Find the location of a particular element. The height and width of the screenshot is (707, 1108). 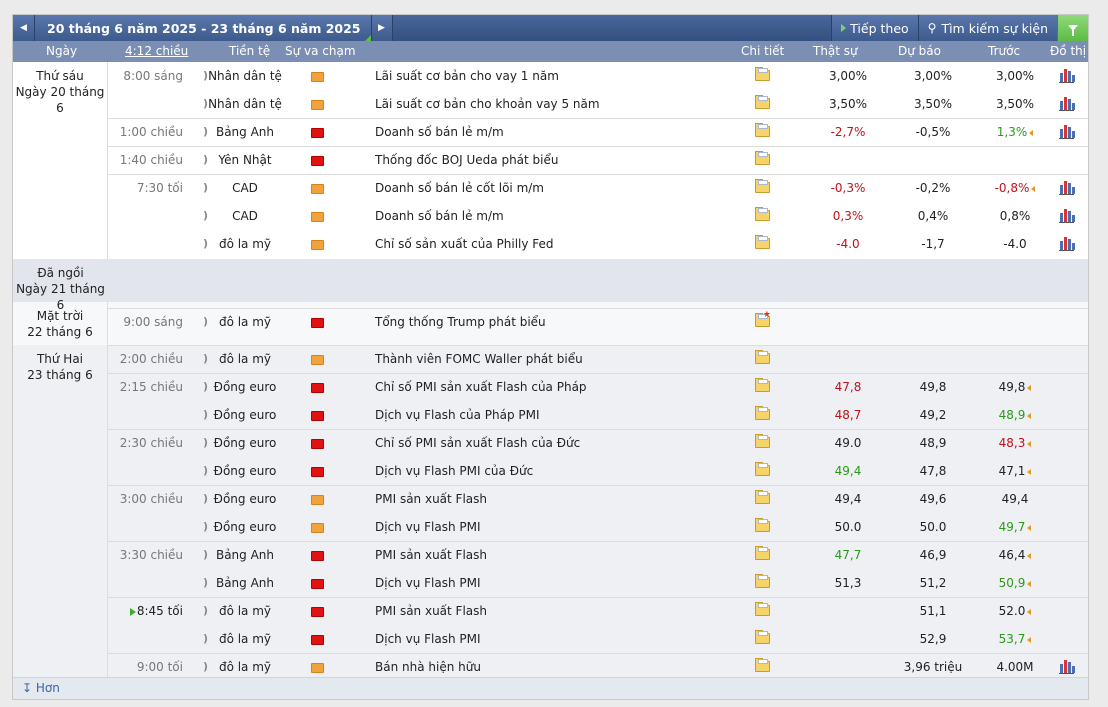

event-currency: đô la mỹ is located at coordinates (245, 611).